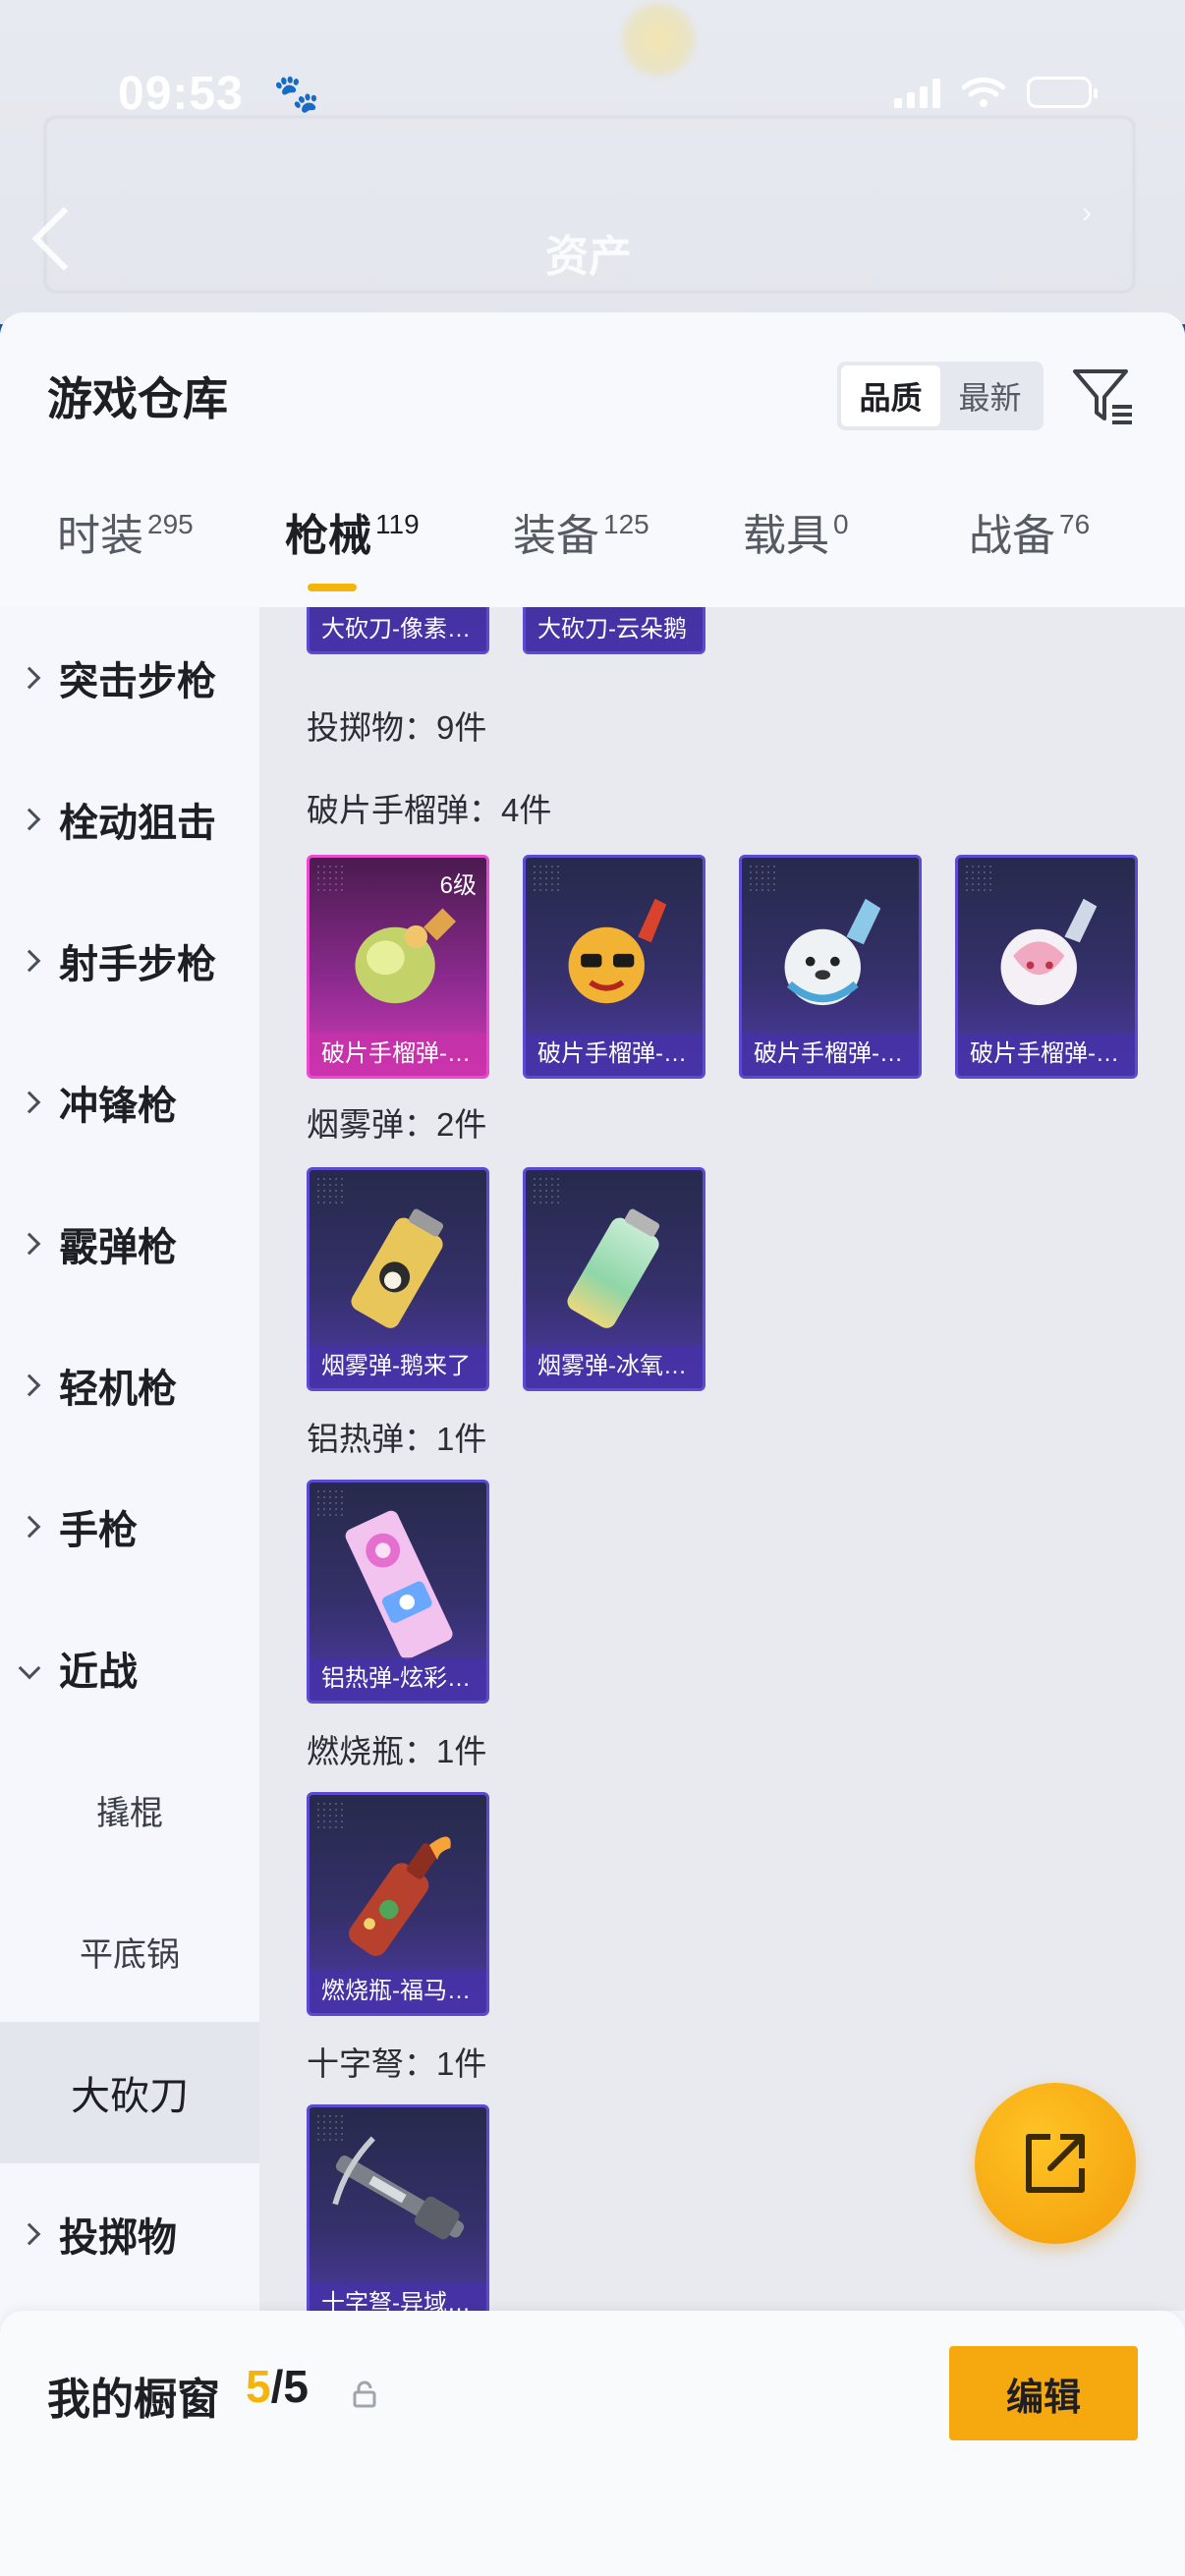 This screenshot has height=2576, width=1185. What do you see at coordinates (296, 2386) in the screenshot?
I see `showcase-total: 5` at bounding box center [296, 2386].